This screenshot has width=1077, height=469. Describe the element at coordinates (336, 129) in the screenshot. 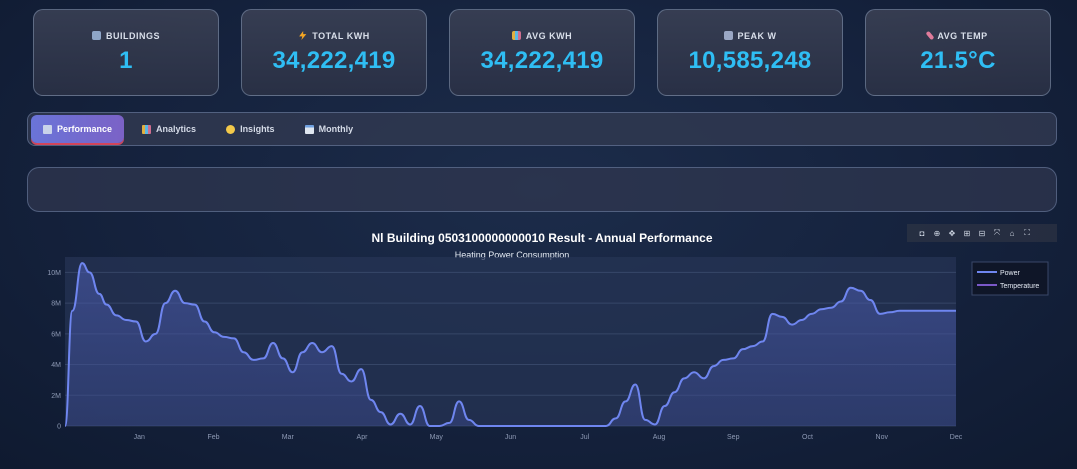

I see `tab-label: Monthly` at that location.